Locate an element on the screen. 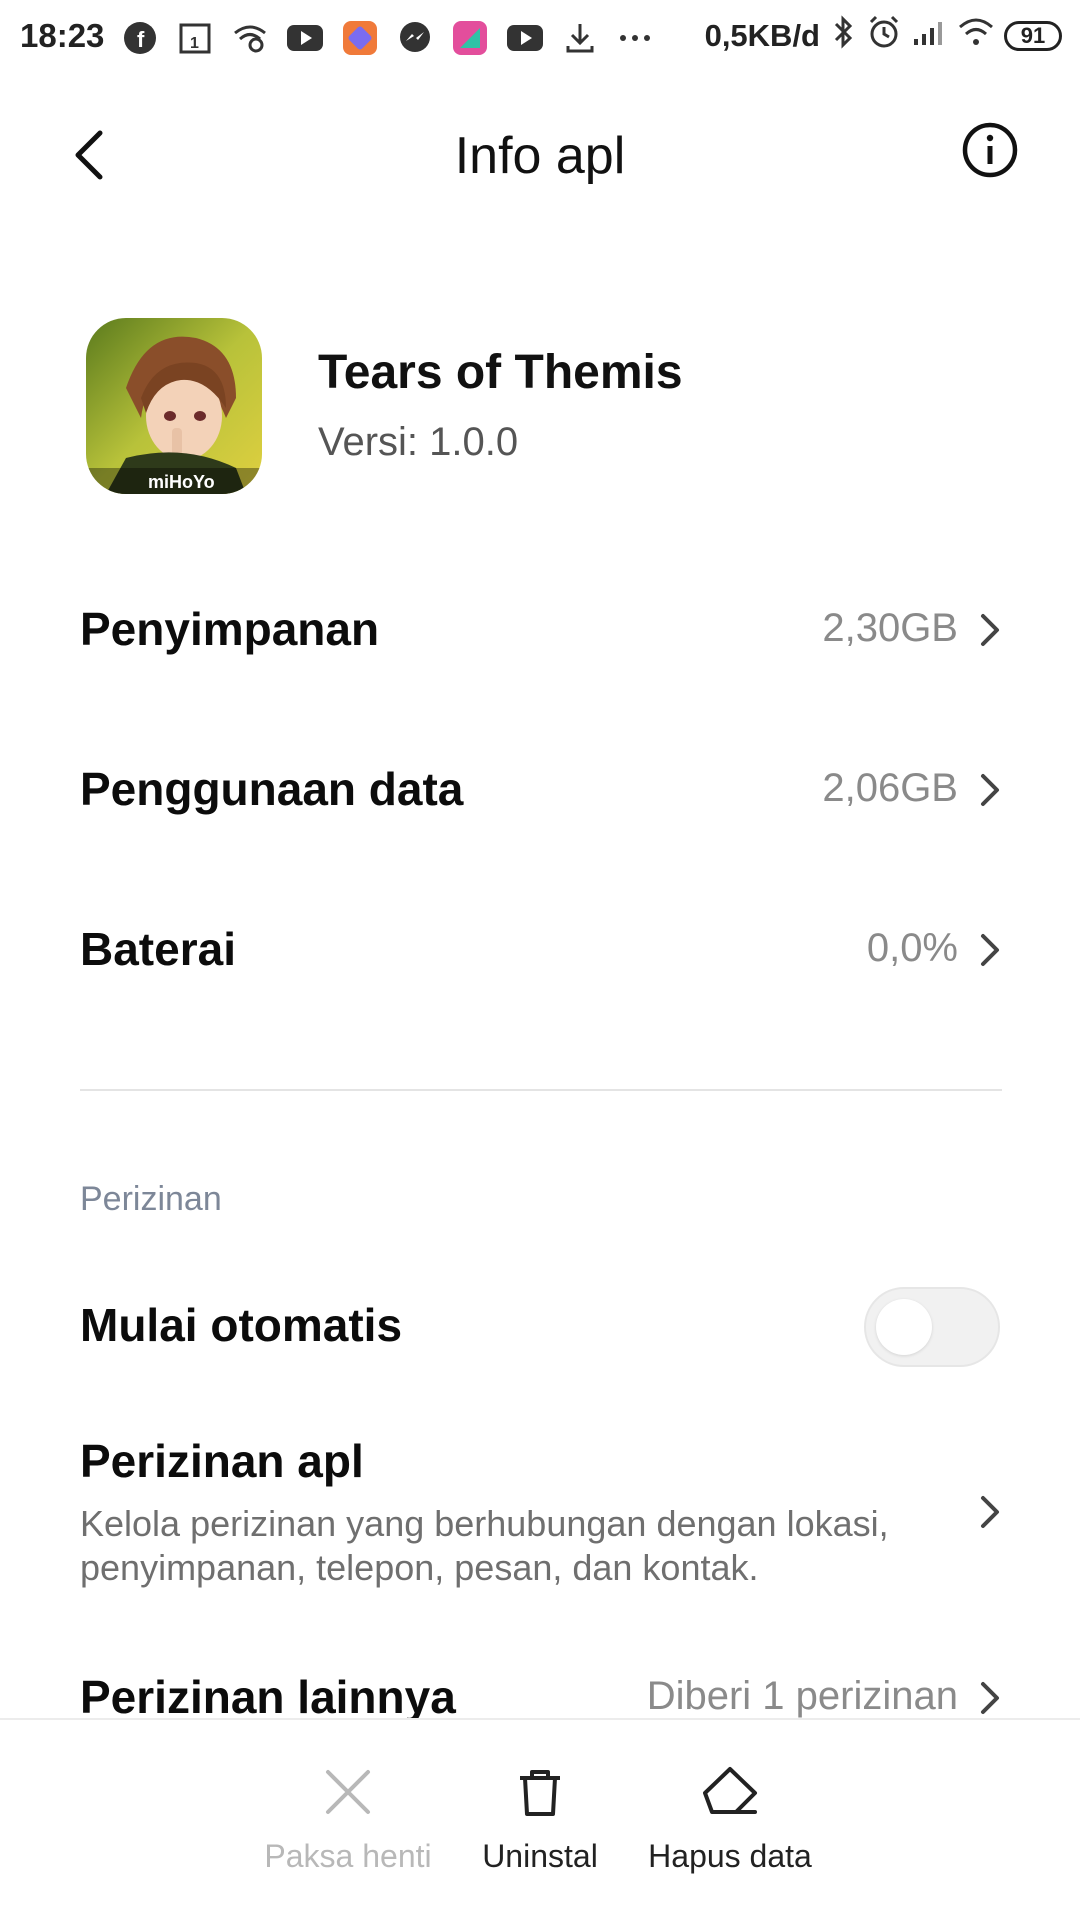 Image resolution: width=1080 pixels, height=1922 pixels. status-bar: 18:23 f 1 0,5KB/d 91 is located at coordinates (540, 38).